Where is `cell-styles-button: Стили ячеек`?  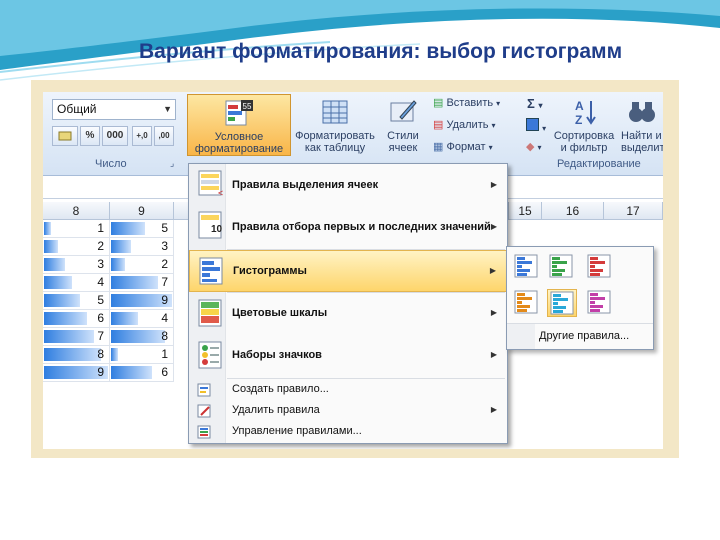 cell-styles-button: Стили ячеек is located at coordinates (403, 125).